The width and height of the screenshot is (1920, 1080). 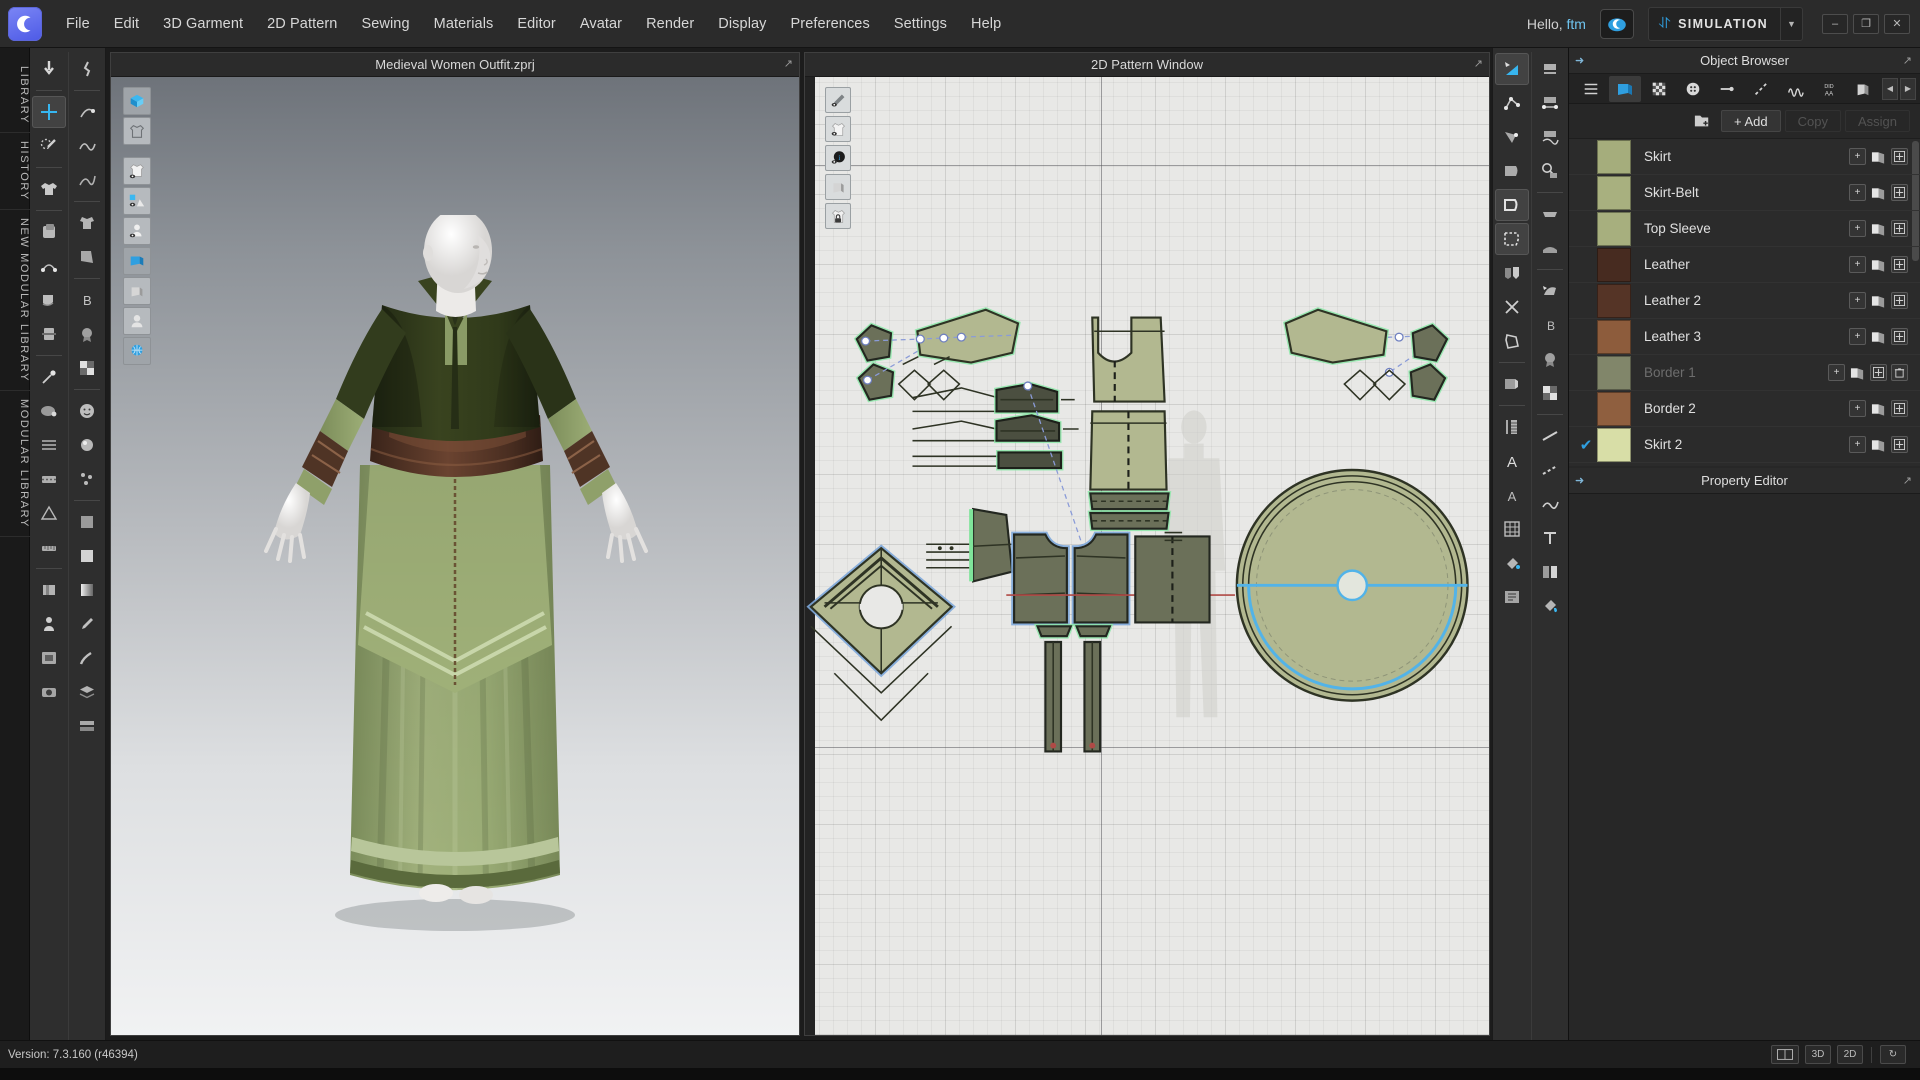 What do you see at coordinates (1511, 205) in the screenshot?
I see `tool-transform-pattern-icon` at bounding box center [1511, 205].